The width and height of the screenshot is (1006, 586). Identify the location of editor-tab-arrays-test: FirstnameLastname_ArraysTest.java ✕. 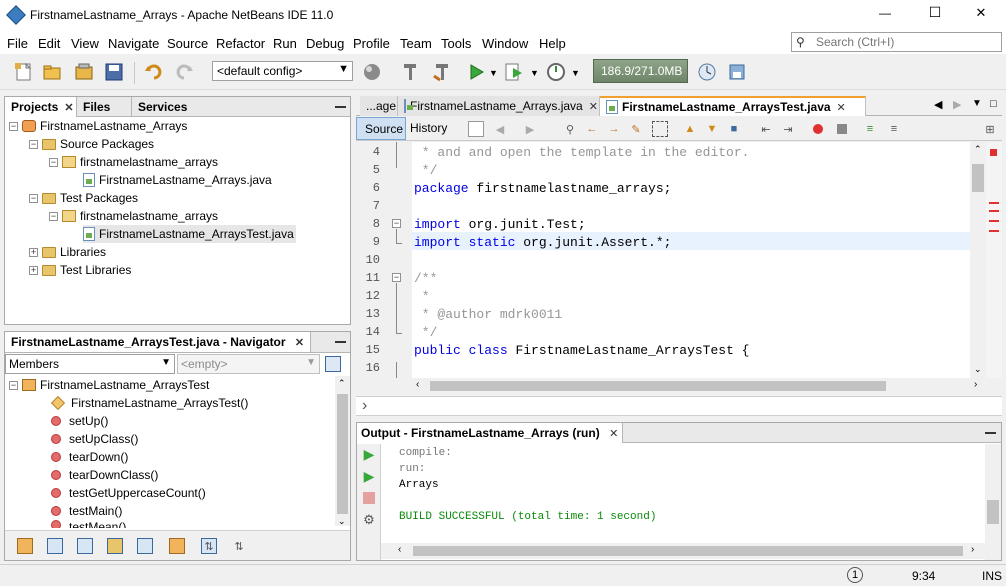
(733, 106).